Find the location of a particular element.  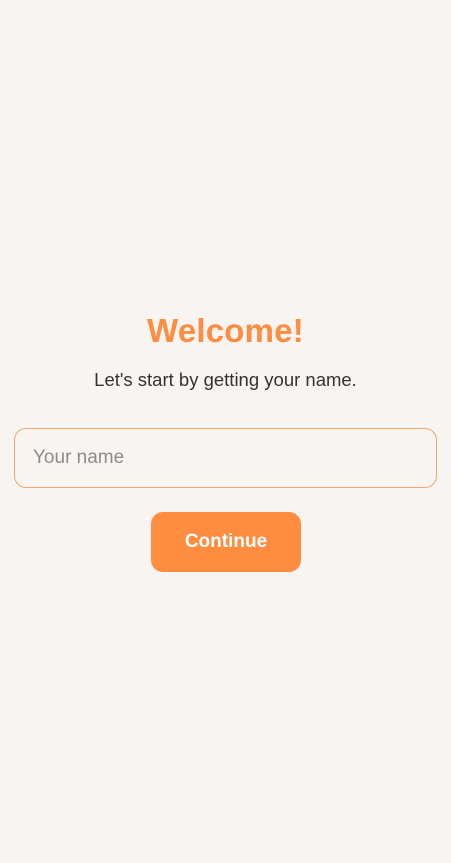

welcome-subtitle: Let's start by getting your name. is located at coordinates (225, 379).